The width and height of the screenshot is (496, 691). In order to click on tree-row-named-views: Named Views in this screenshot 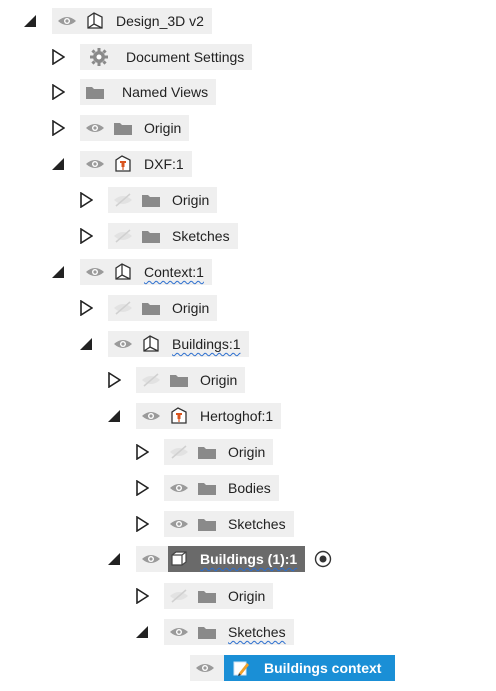, I will do `click(133, 92)`.